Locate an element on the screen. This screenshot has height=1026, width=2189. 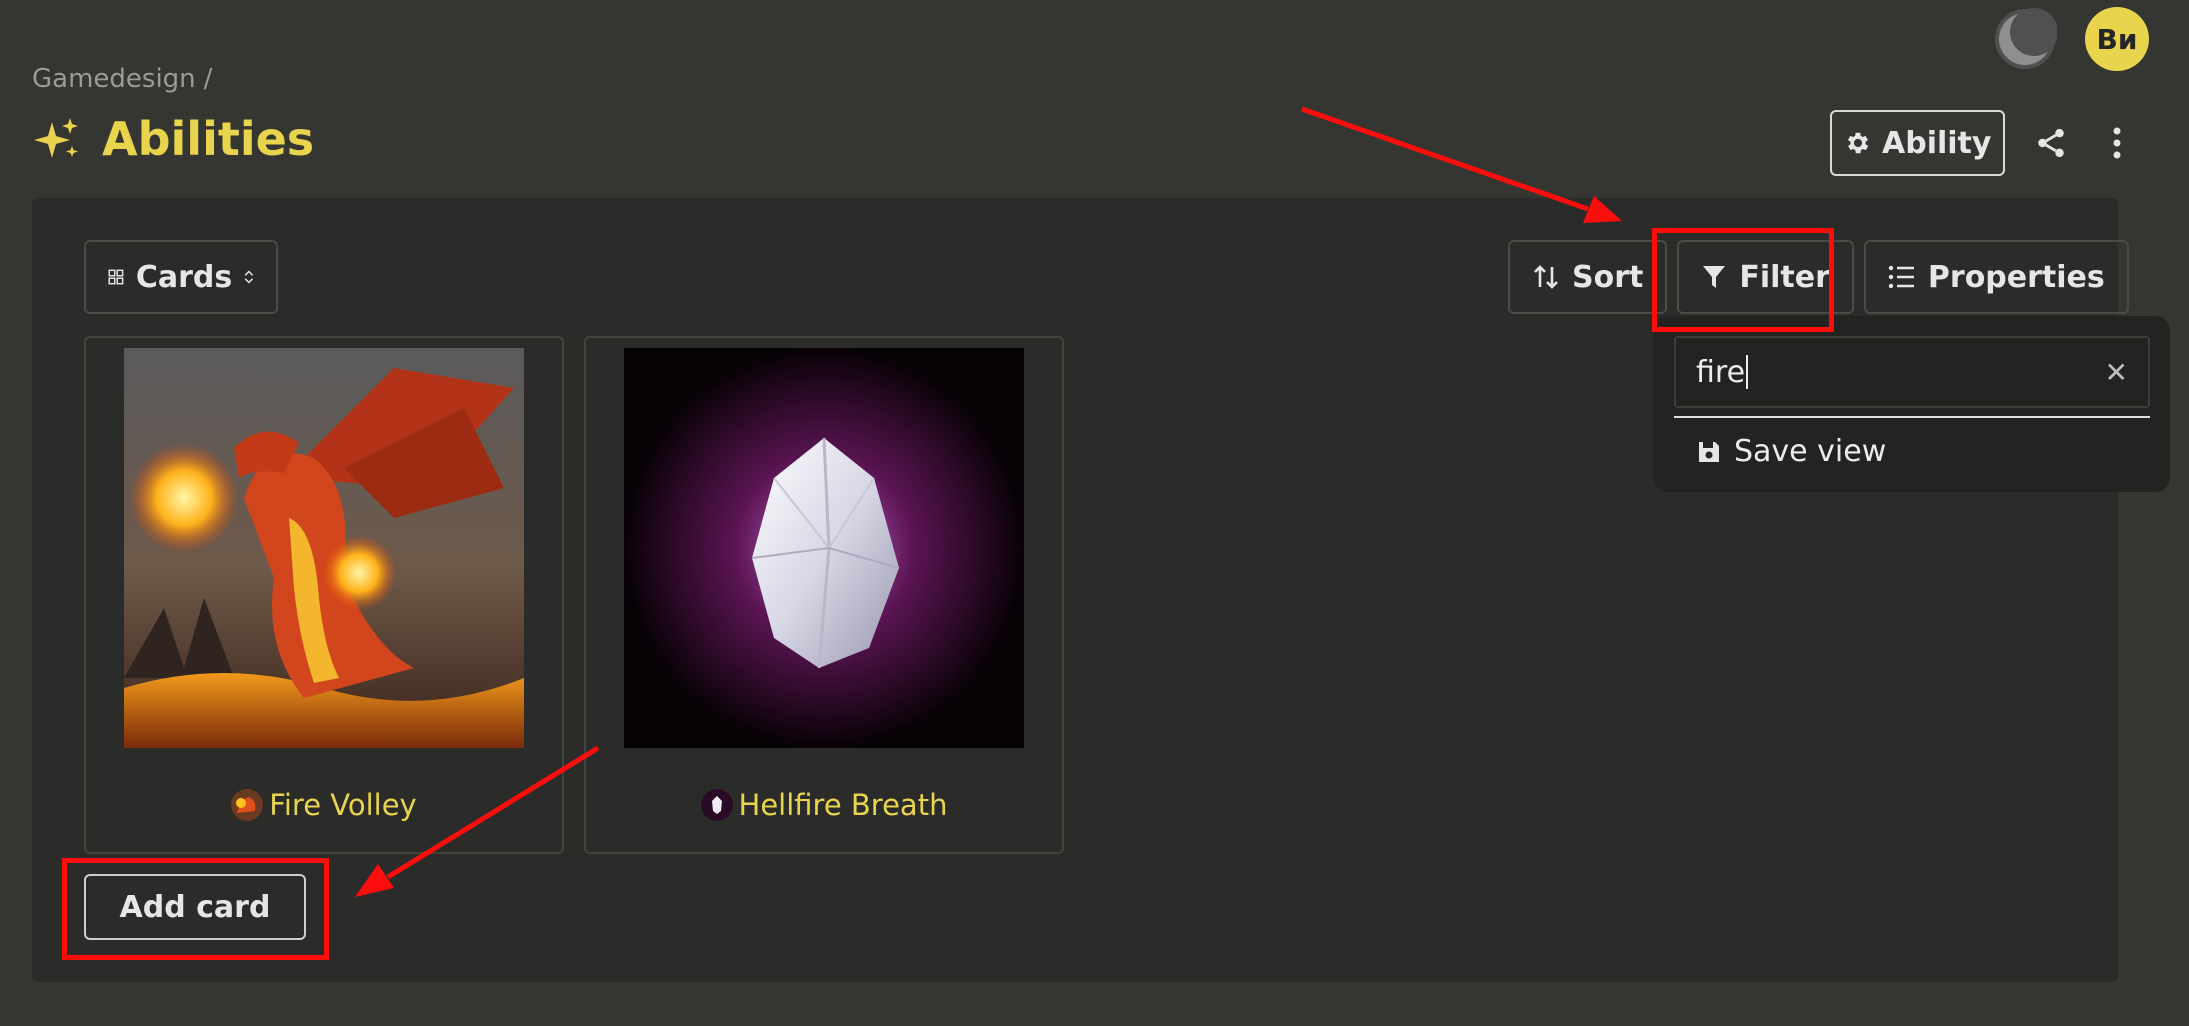
moon-icon is located at coordinates (2026, 38).